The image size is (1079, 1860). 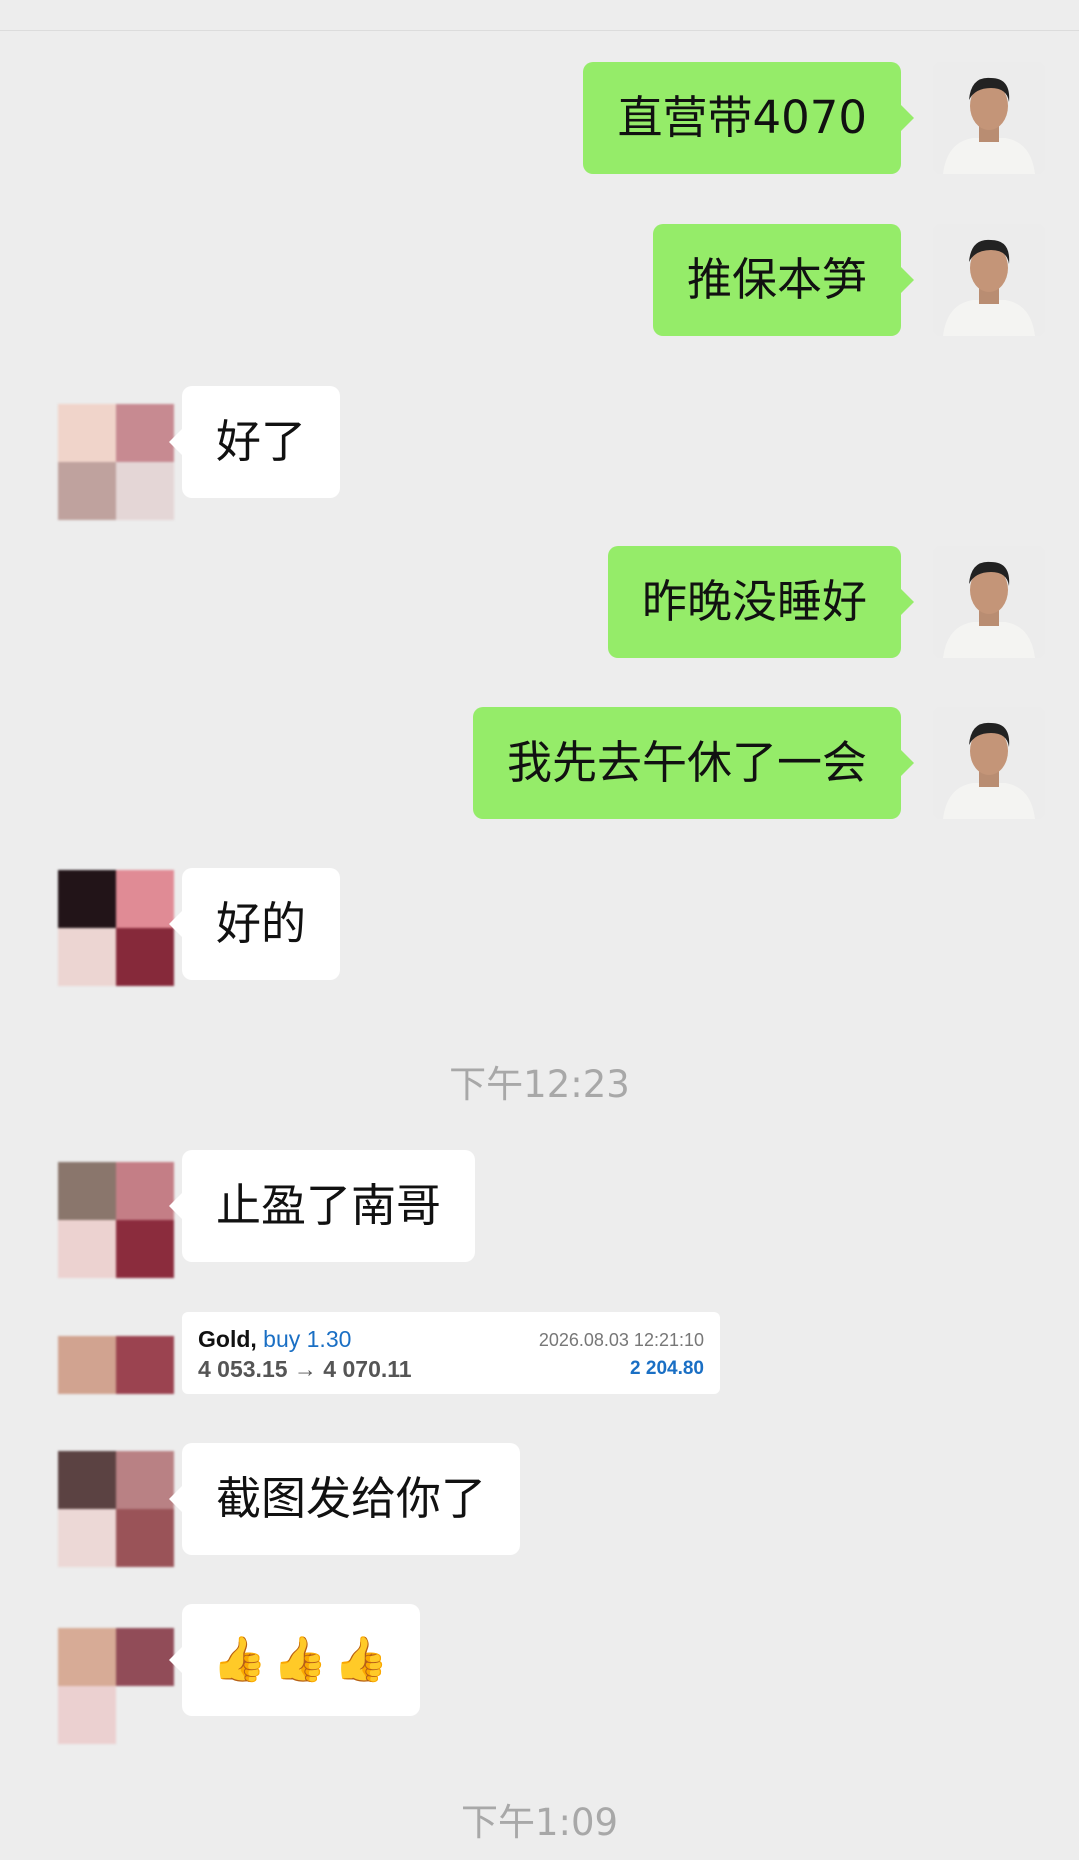 I want to click on chat-bubble-outgoing: 直营带4070, so click(x=748, y=118).